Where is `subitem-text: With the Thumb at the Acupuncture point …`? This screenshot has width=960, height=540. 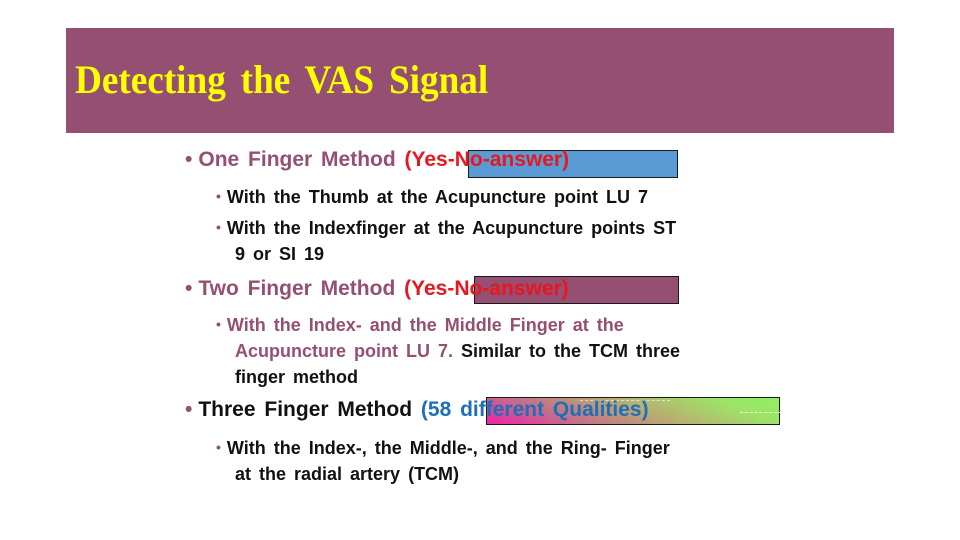 subitem-text: With the Thumb at the Acupuncture point … is located at coordinates (437, 197).